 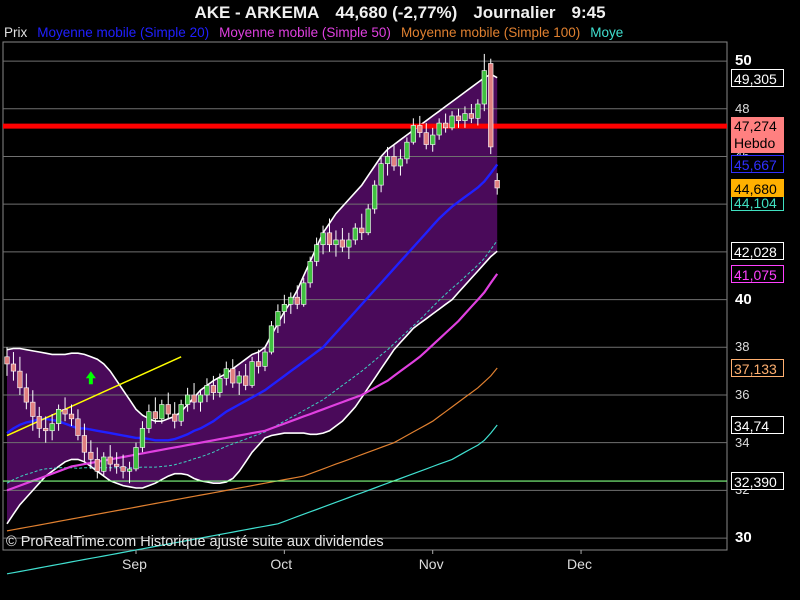 I want to click on y-tick-label: 50, so click(x=743, y=61).